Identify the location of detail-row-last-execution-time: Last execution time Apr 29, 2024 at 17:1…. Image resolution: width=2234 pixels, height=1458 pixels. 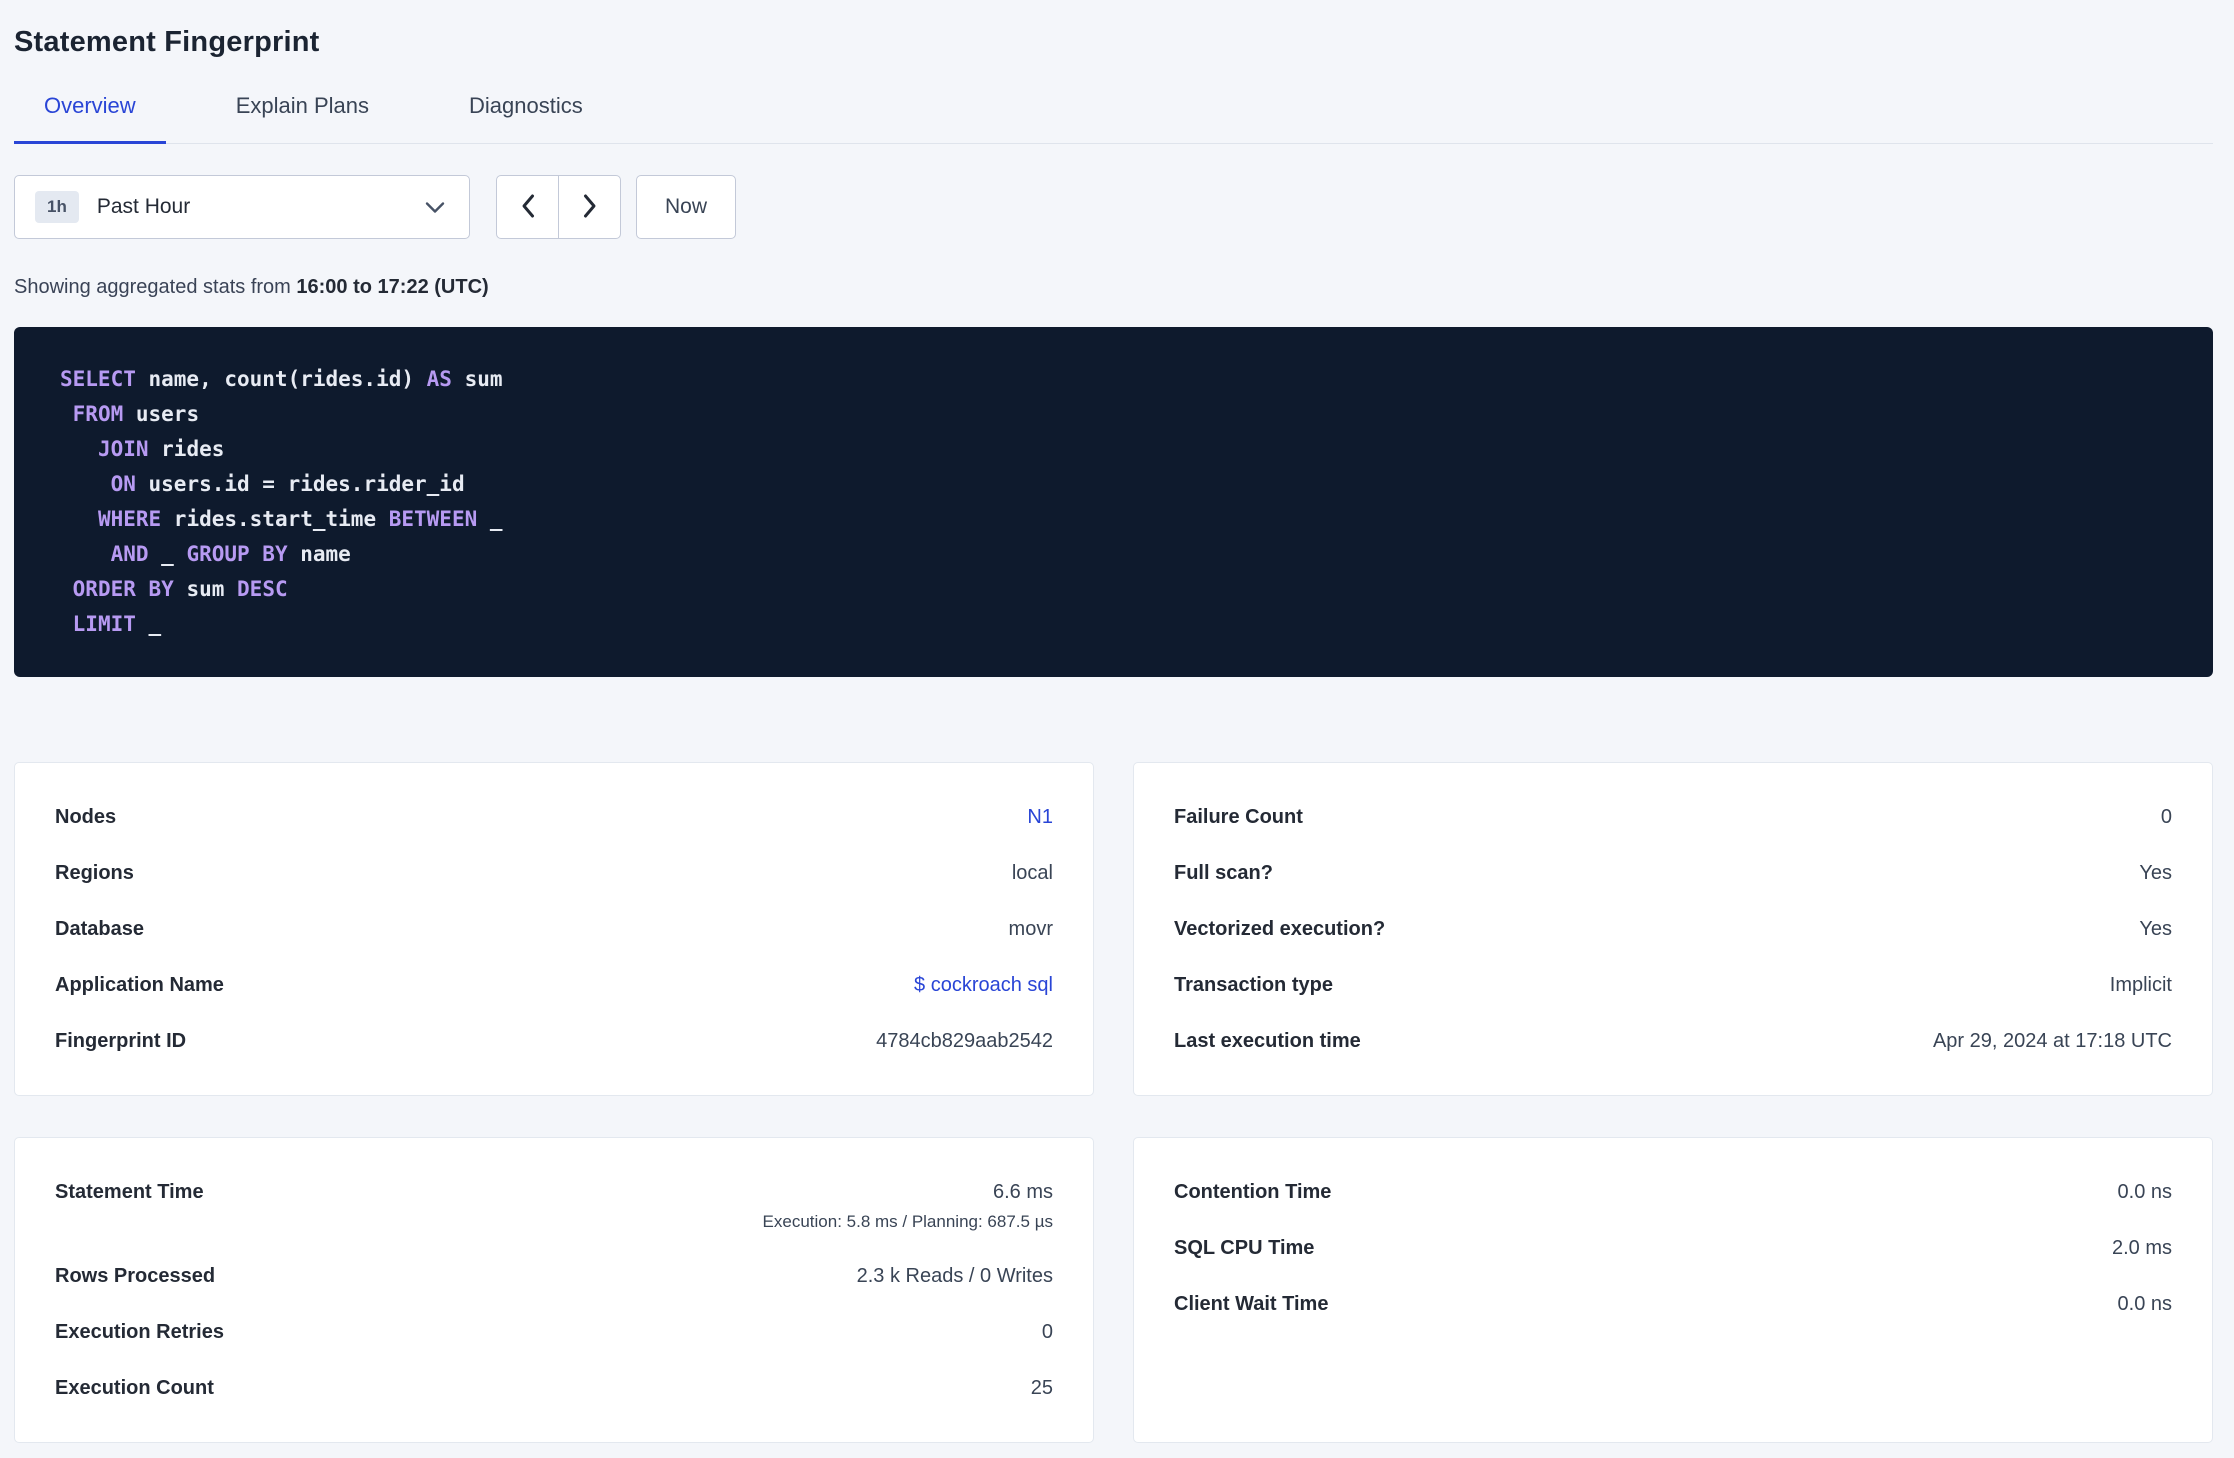
(1673, 1041).